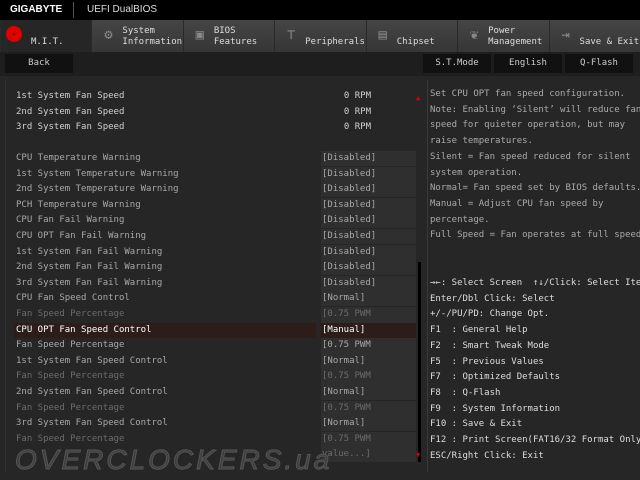 Image resolution: width=640 pixels, height=480 pixels. What do you see at coordinates (216, 424) in the screenshot?
I see `setting-row: 3rd System Fan Speed Control [Normal]` at bounding box center [216, 424].